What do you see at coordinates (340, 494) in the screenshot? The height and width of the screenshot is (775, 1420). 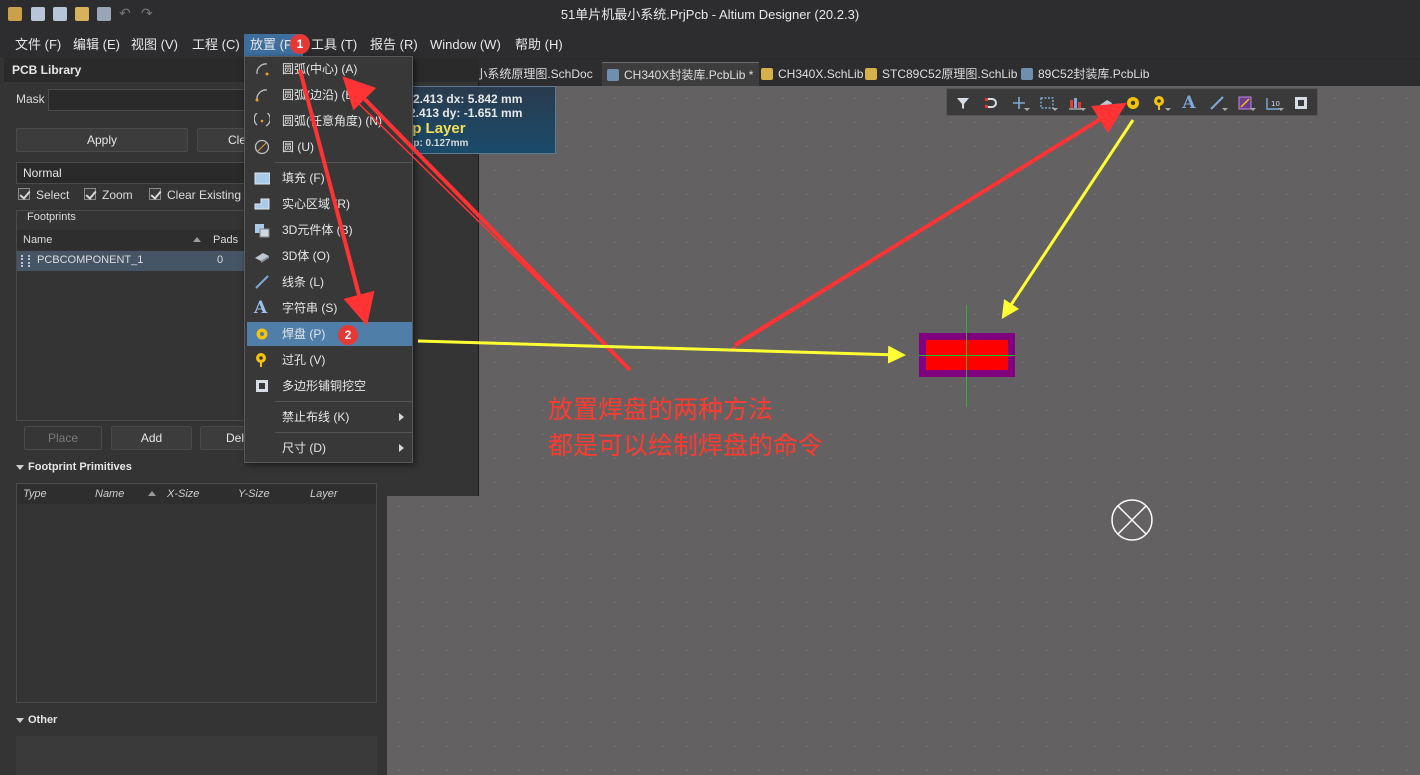 I see `col-layer-header: Layer` at bounding box center [340, 494].